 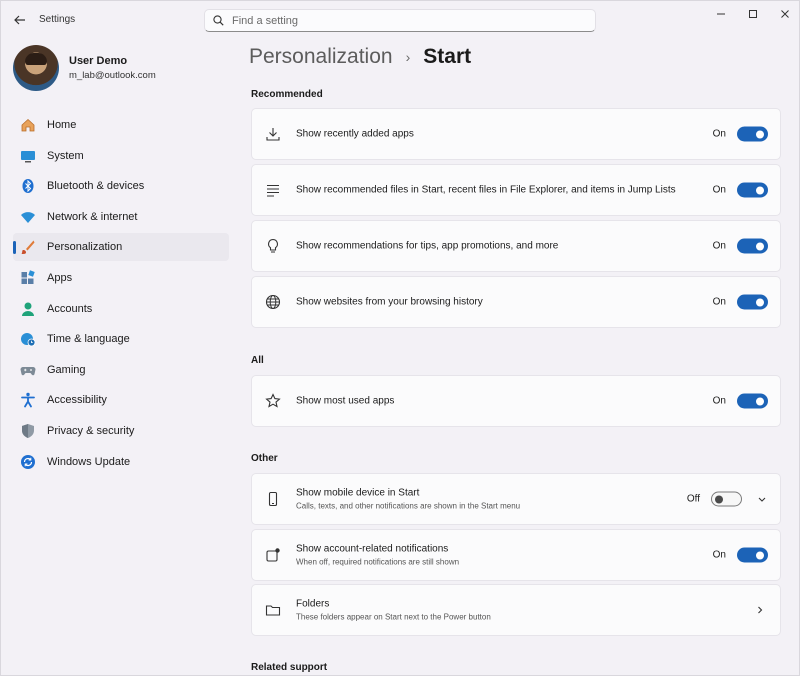 What do you see at coordinates (28, 431) in the screenshot?
I see `shield-icon` at bounding box center [28, 431].